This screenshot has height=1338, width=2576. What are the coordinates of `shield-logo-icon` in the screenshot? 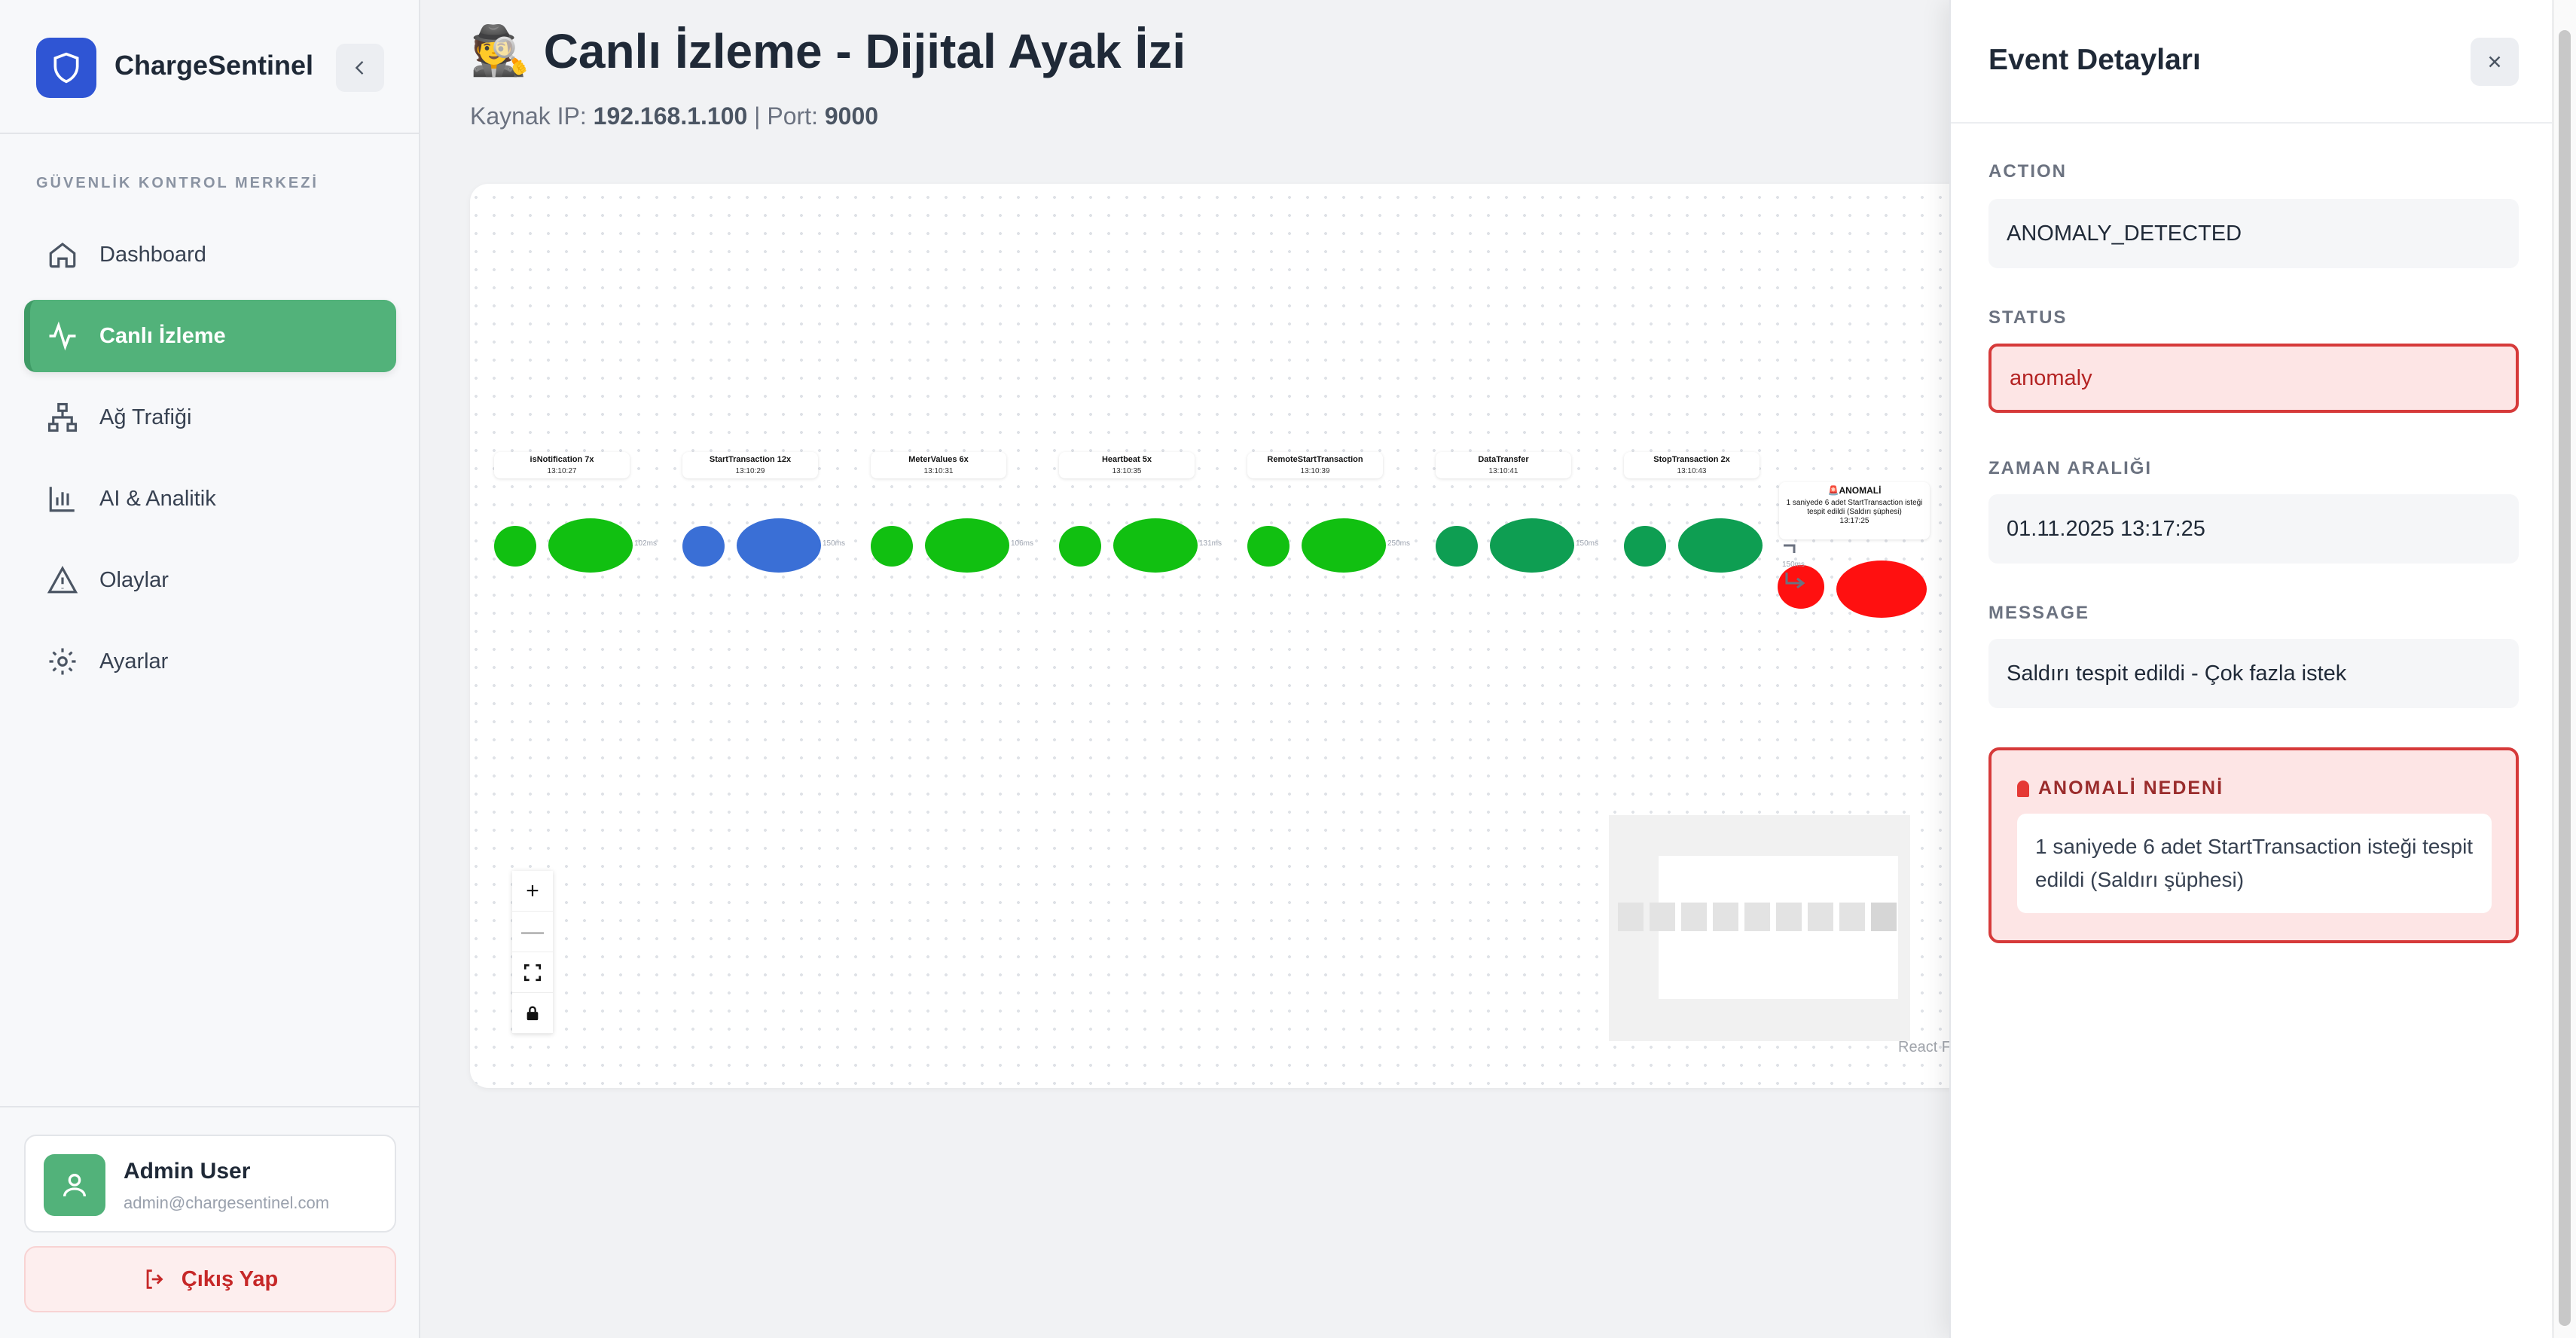 It's located at (66, 68).